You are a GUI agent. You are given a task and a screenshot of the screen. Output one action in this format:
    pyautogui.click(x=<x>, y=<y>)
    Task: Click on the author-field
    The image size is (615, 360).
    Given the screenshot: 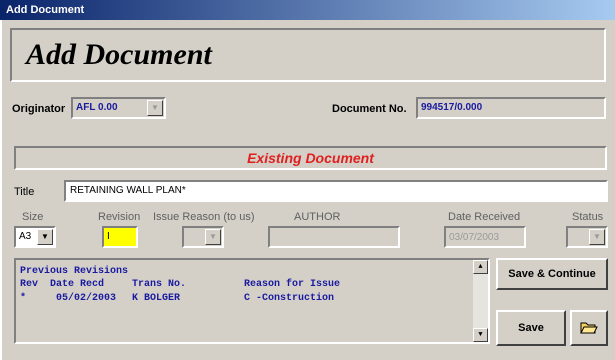 What is the action you would take?
    pyautogui.click(x=334, y=237)
    